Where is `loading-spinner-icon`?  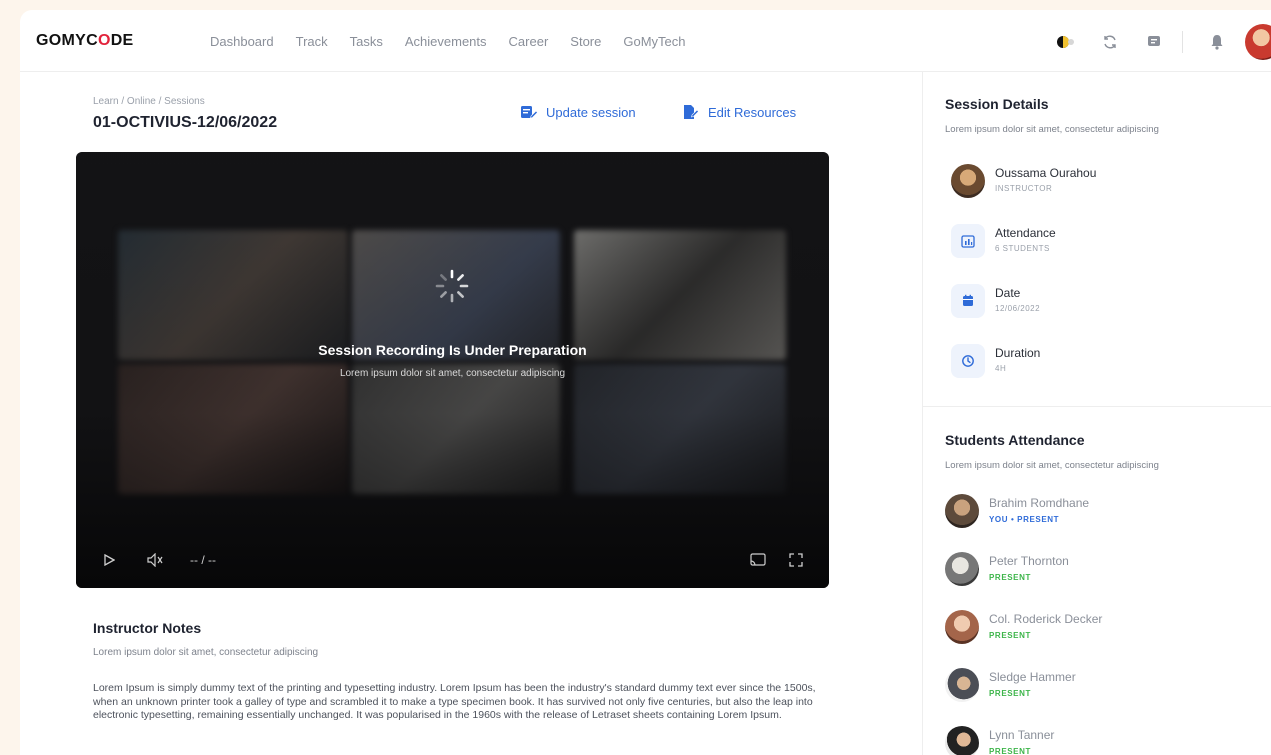
loading-spinner-icon is located at coordinates (452, 286).